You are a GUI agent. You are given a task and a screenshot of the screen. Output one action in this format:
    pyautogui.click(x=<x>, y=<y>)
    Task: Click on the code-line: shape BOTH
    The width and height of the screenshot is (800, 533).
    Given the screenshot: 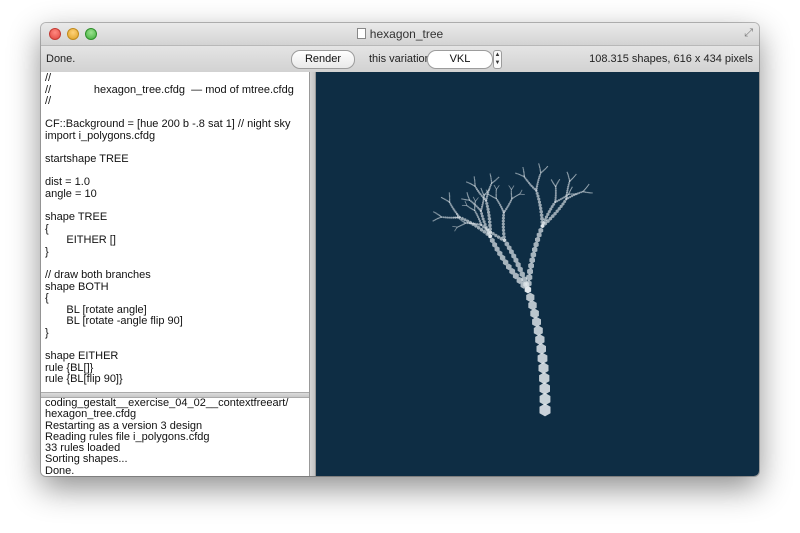 What is the action you would take?
    pyautogui.click(x=175, y=287)
    